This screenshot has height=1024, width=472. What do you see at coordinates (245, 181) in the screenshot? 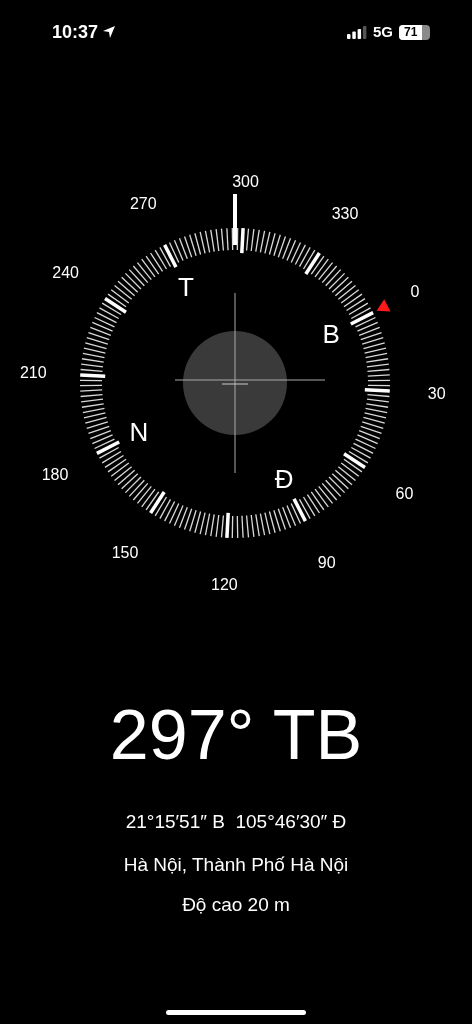
I see `degree-label: 300` at bounding box center [245, 181].